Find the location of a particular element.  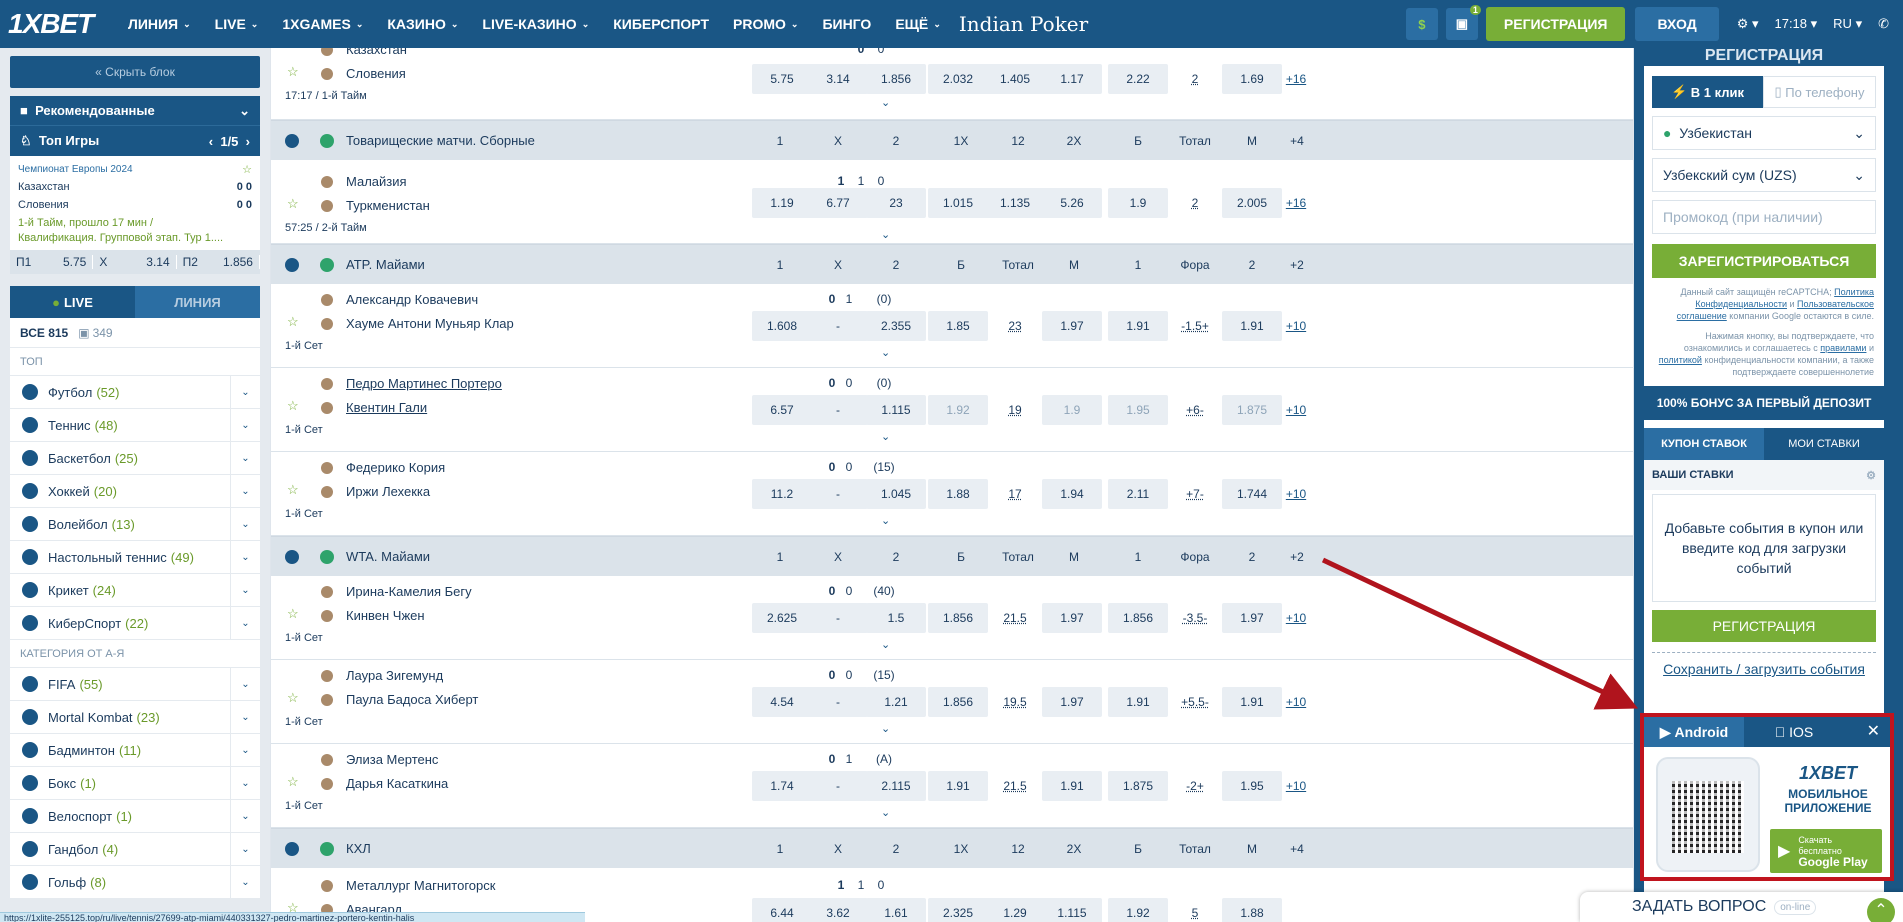

nav-item: ЛИНИЯ ⌄ is located at coordinates (159, 24).